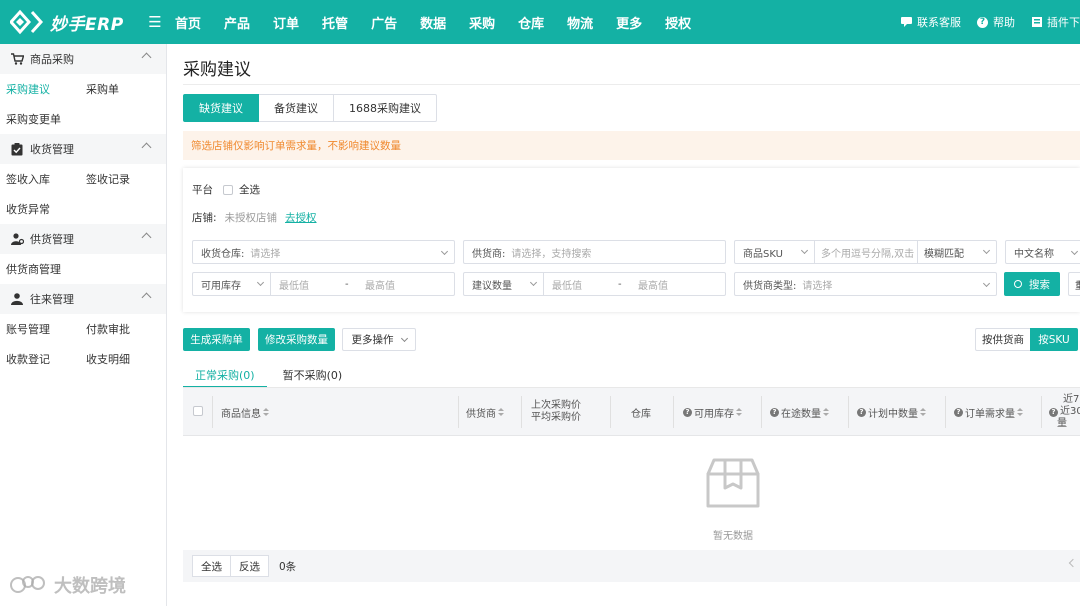 The height and width of the screenshot is (606, 1080). What do you see at coordinates (237, 22) in the screenshot?
I see `nav-item-products: 产品` at bounding box center [237, 22].